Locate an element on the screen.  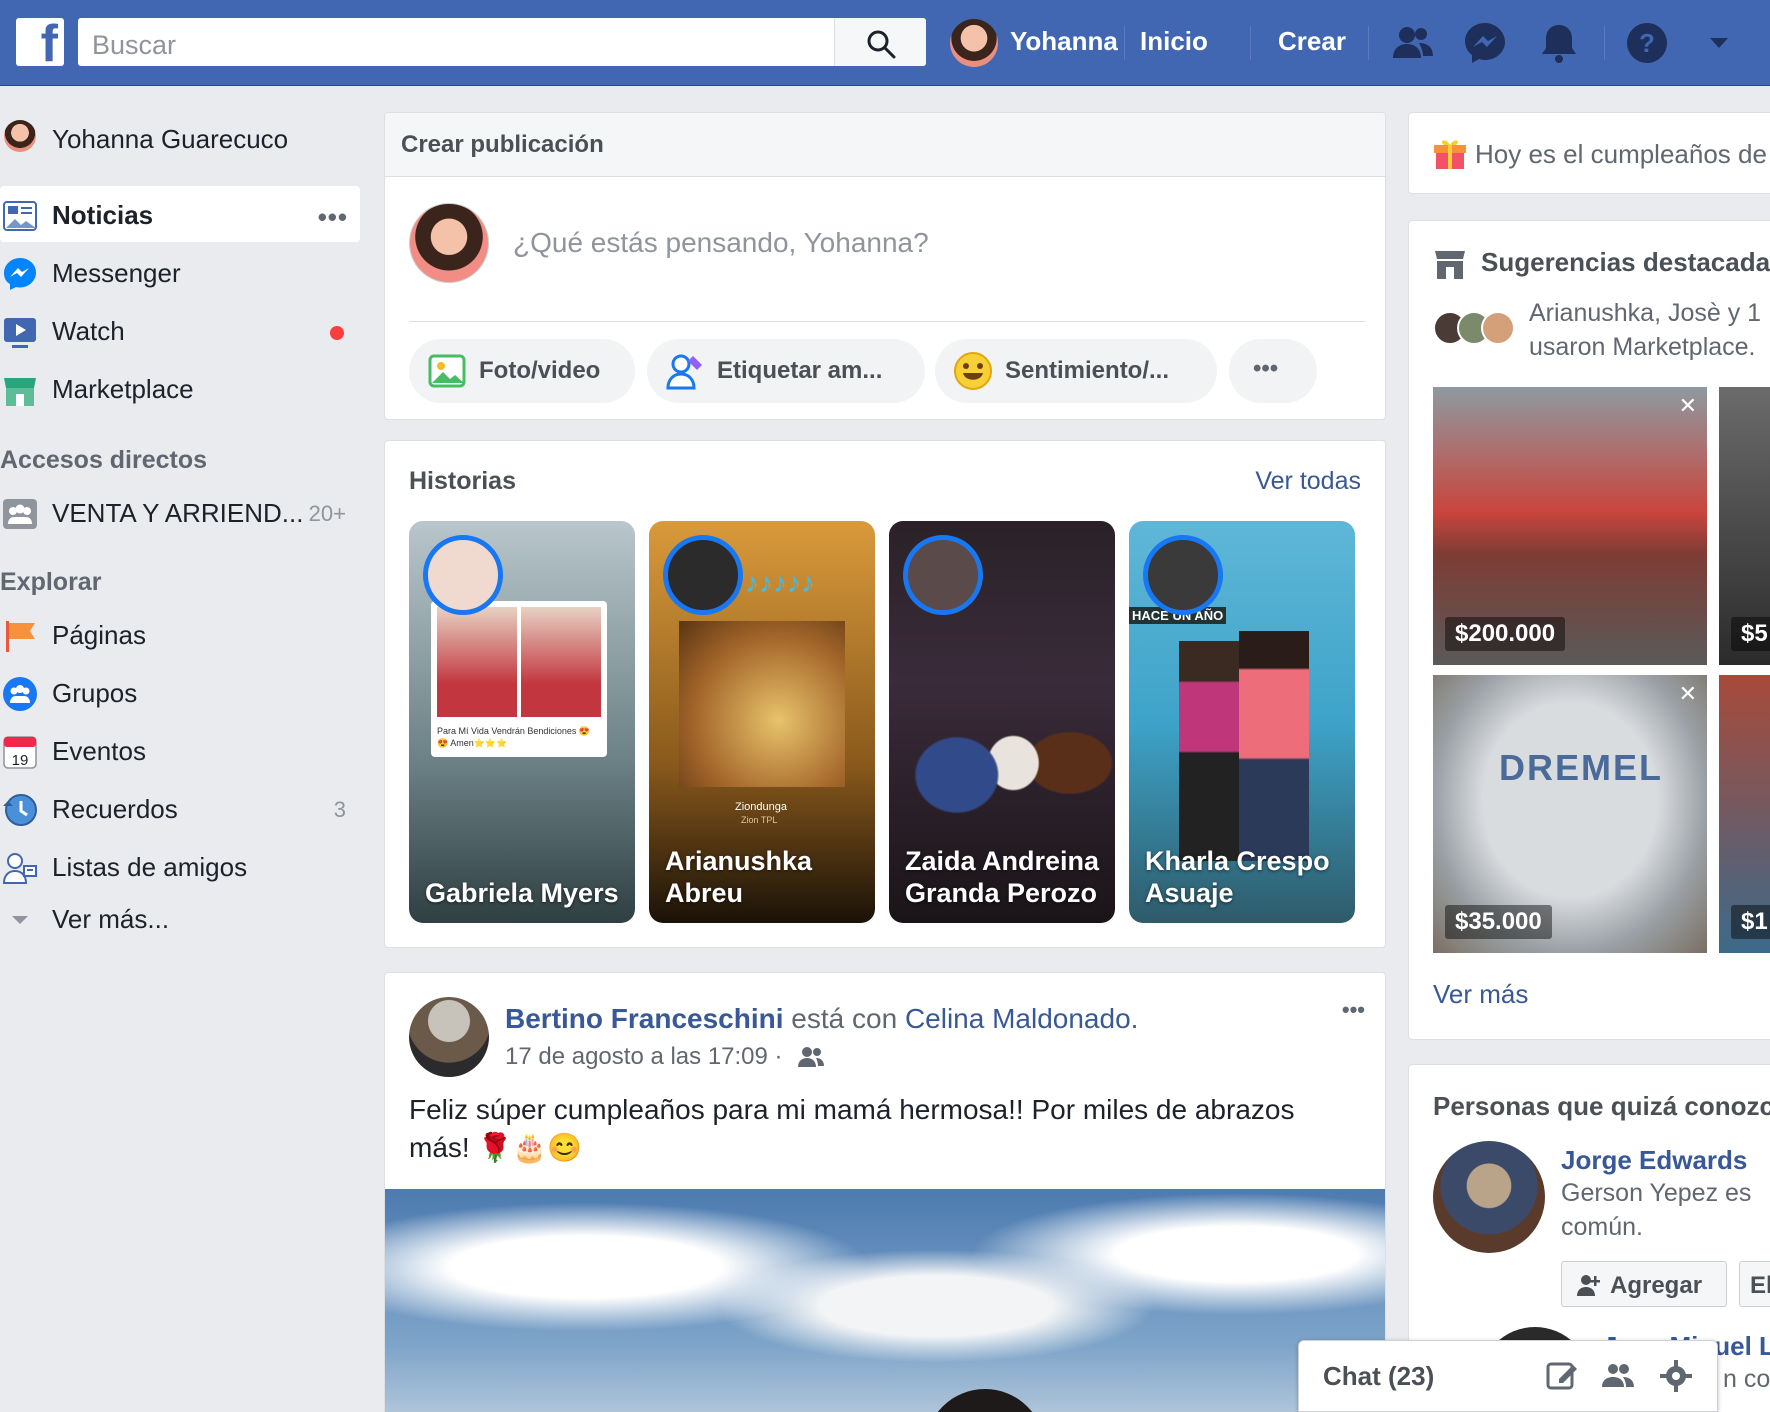
sidebar-item-friend-lists: Listas de amigos is located at coordinates (180, 866).